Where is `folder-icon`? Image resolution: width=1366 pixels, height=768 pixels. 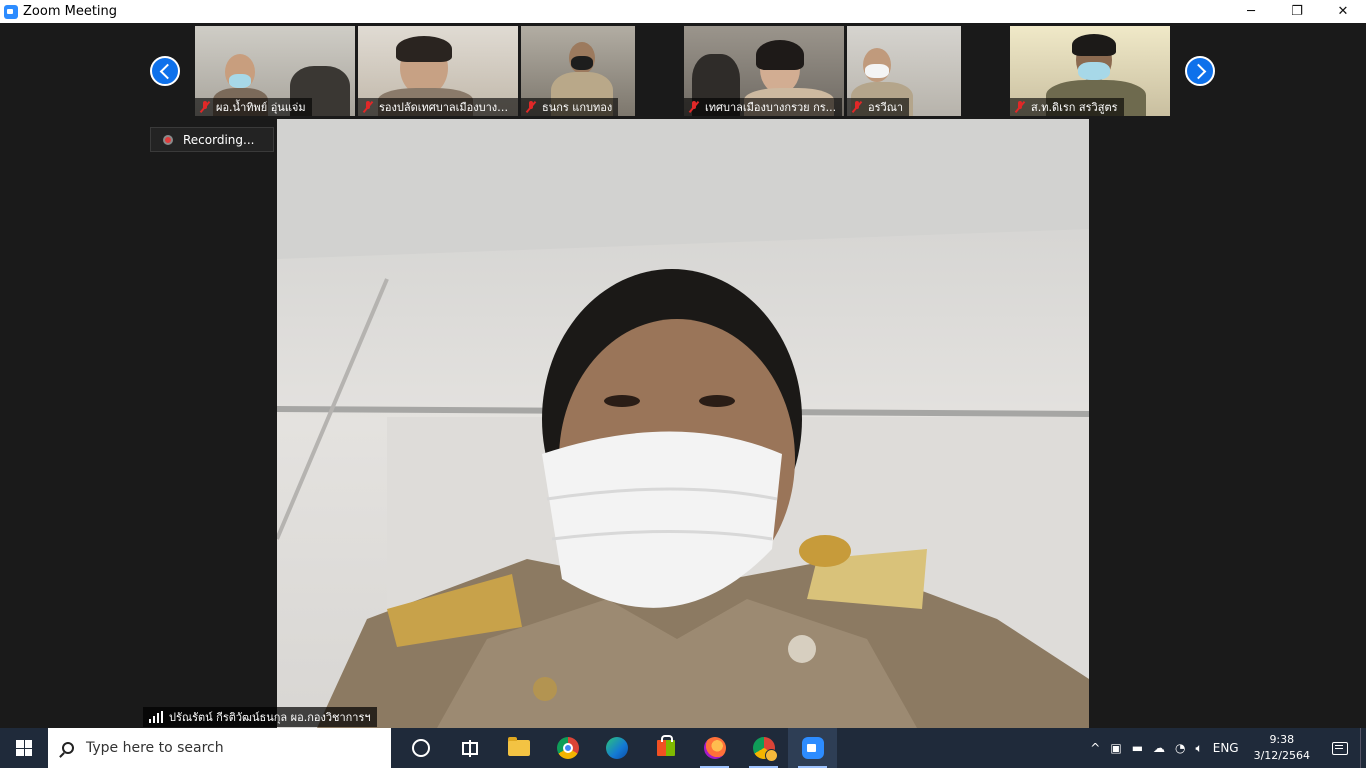 folder-icon is located at coordinates (518, 746).